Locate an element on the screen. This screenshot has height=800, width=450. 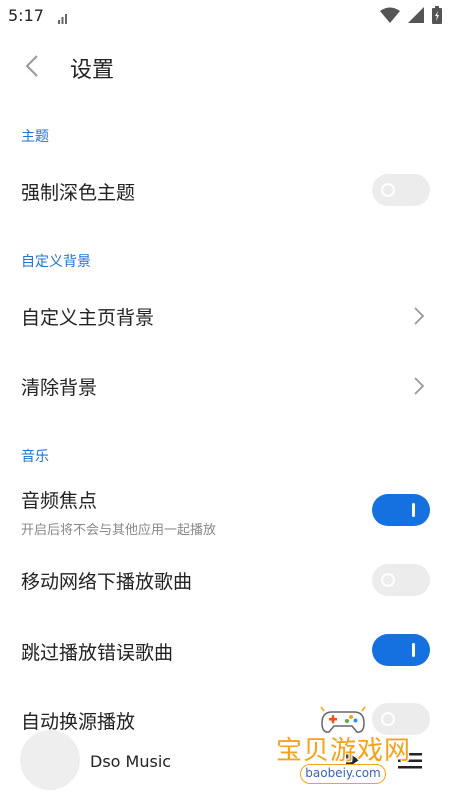
battery-charging-icon is located at coordinates (437, 17).